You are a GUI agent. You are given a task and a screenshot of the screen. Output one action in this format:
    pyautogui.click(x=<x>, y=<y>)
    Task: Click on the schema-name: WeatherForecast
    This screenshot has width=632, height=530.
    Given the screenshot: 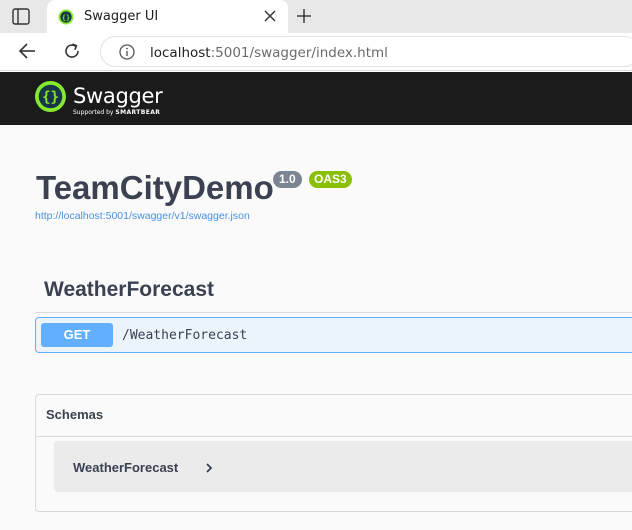 What is the action you would take?
    pyautogui.click(x=126, y=467)
    